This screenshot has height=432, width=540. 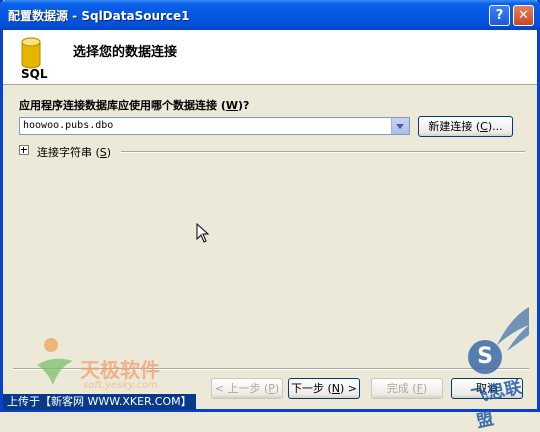 What do you see at coordinates (55, 361) in the screenshot?
I see `yesky-logo-icon` at bounding box center [55, 361].